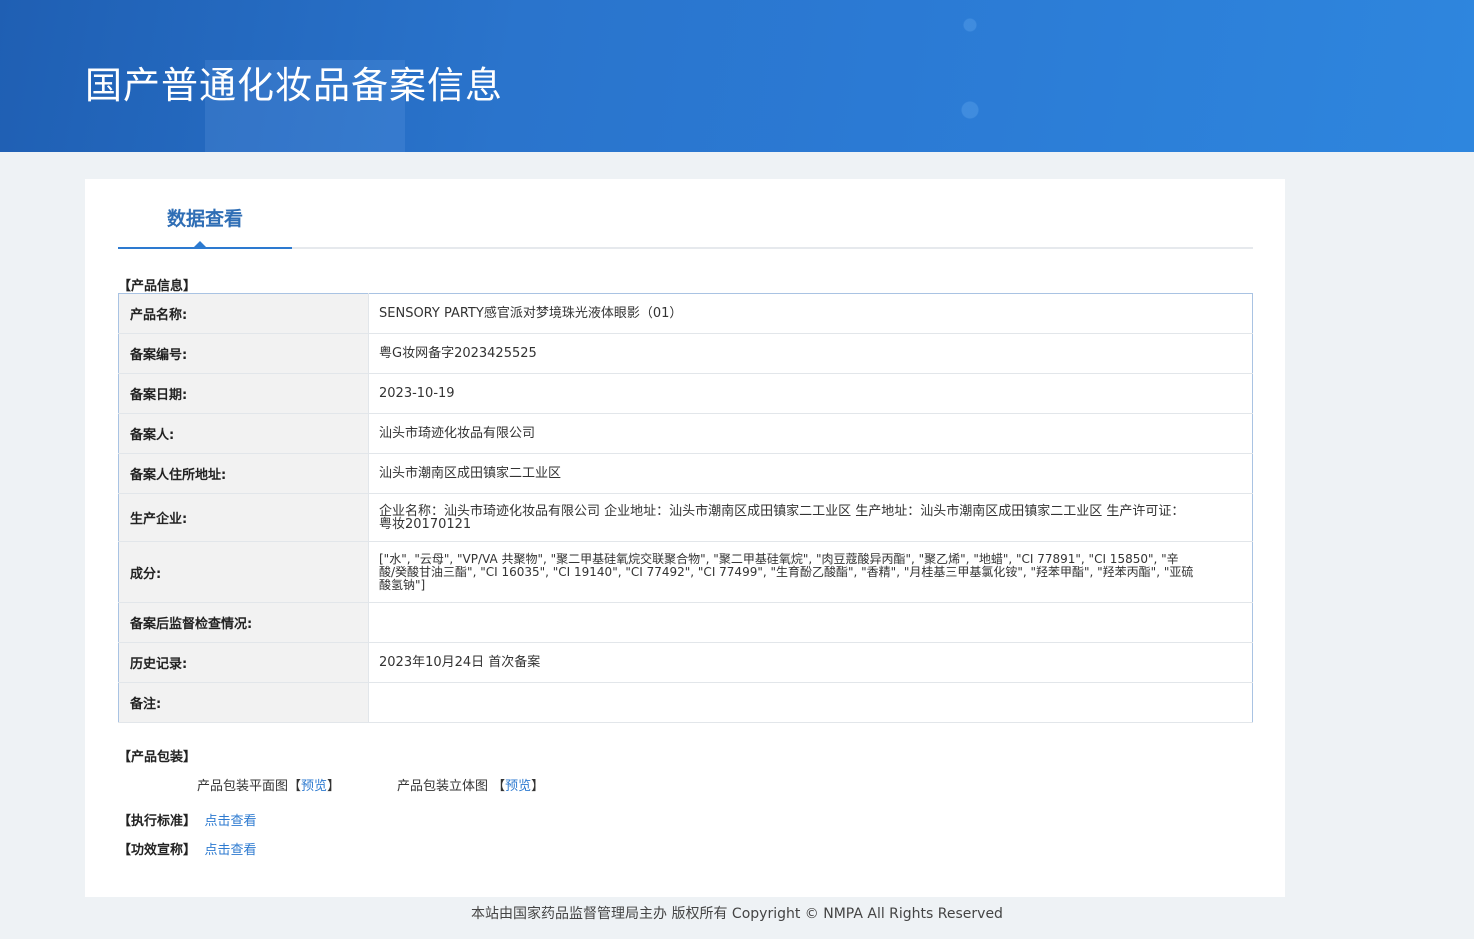  I want to click on efficacy-label: 【功效宣称】, so click(157, 850).